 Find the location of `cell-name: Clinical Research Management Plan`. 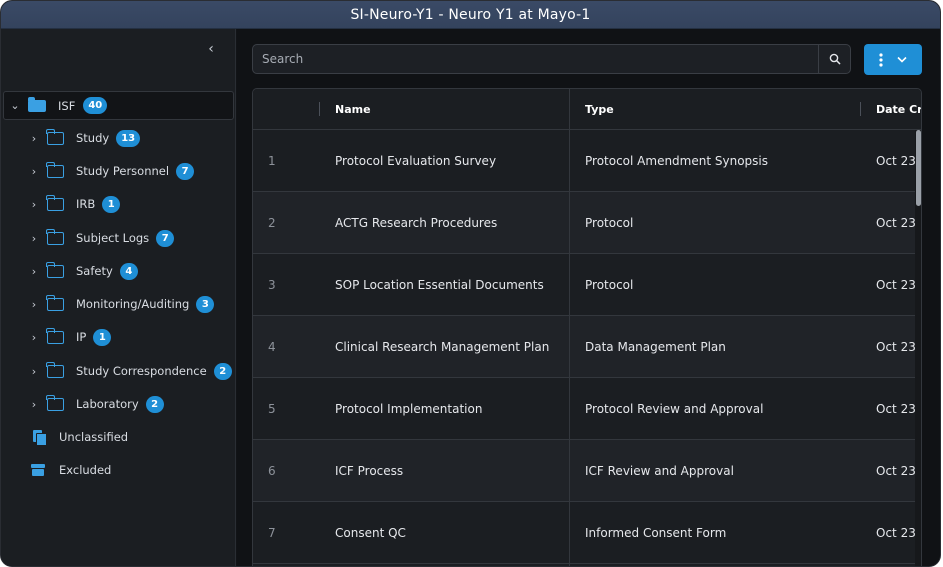

cell-name: Clinical Research Management Plan is located at coordinates (442, 347).